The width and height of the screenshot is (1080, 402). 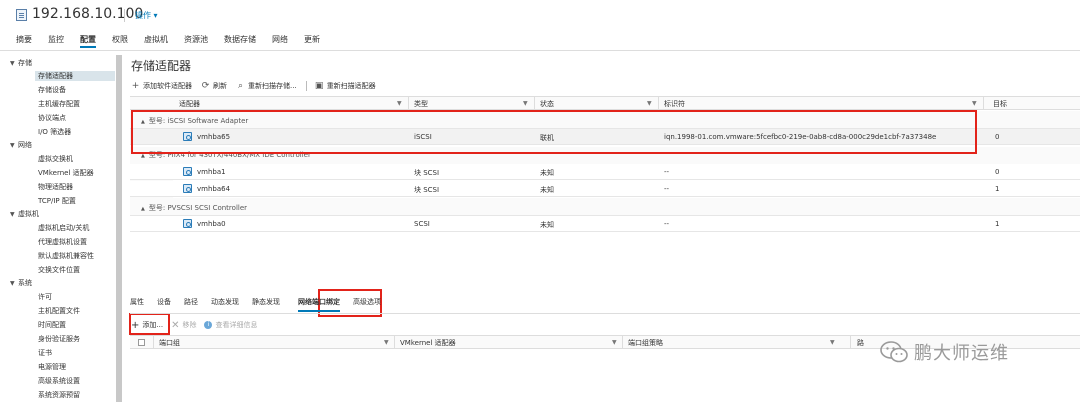 What do you see at coordinates (59, 381) in the screenshot?
I see `sidebar-item-advanced-settings: 高级系统设置` at bounding box center [59, 381].